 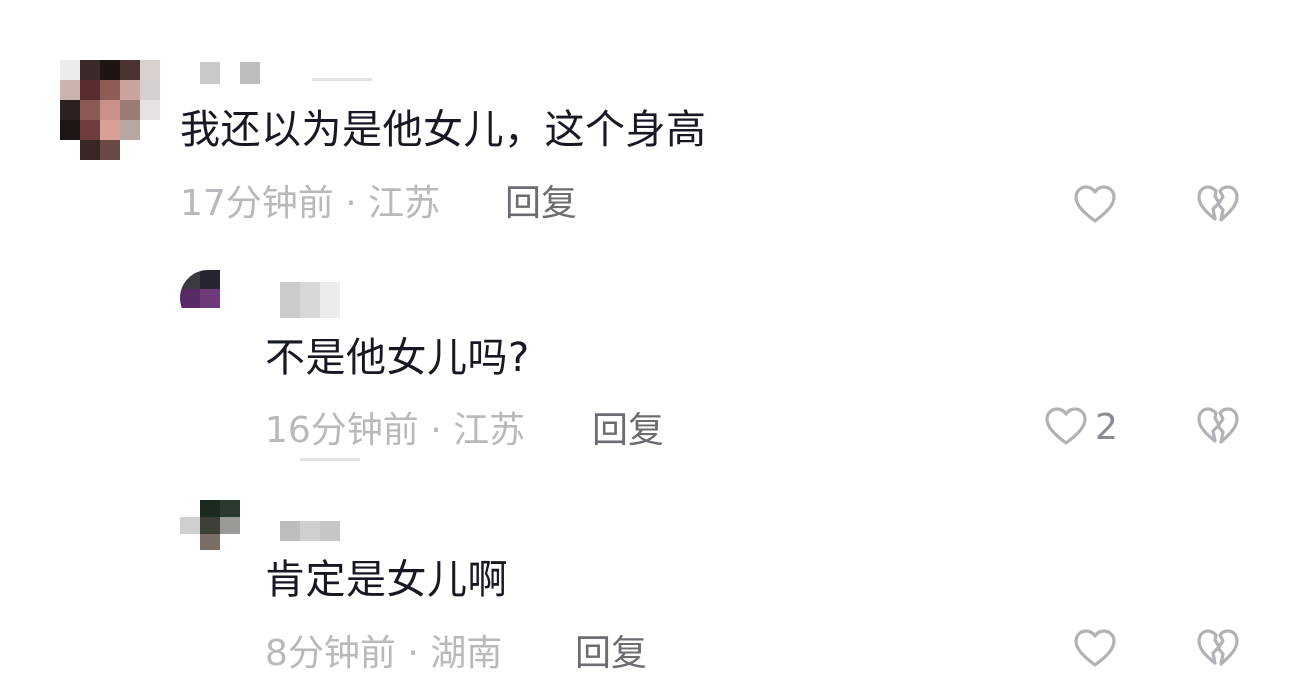 What do you see at coordinates (330, 653) in the screenshot?
I see `comment-time: 8分钟前` at bounding box center [330, 653].